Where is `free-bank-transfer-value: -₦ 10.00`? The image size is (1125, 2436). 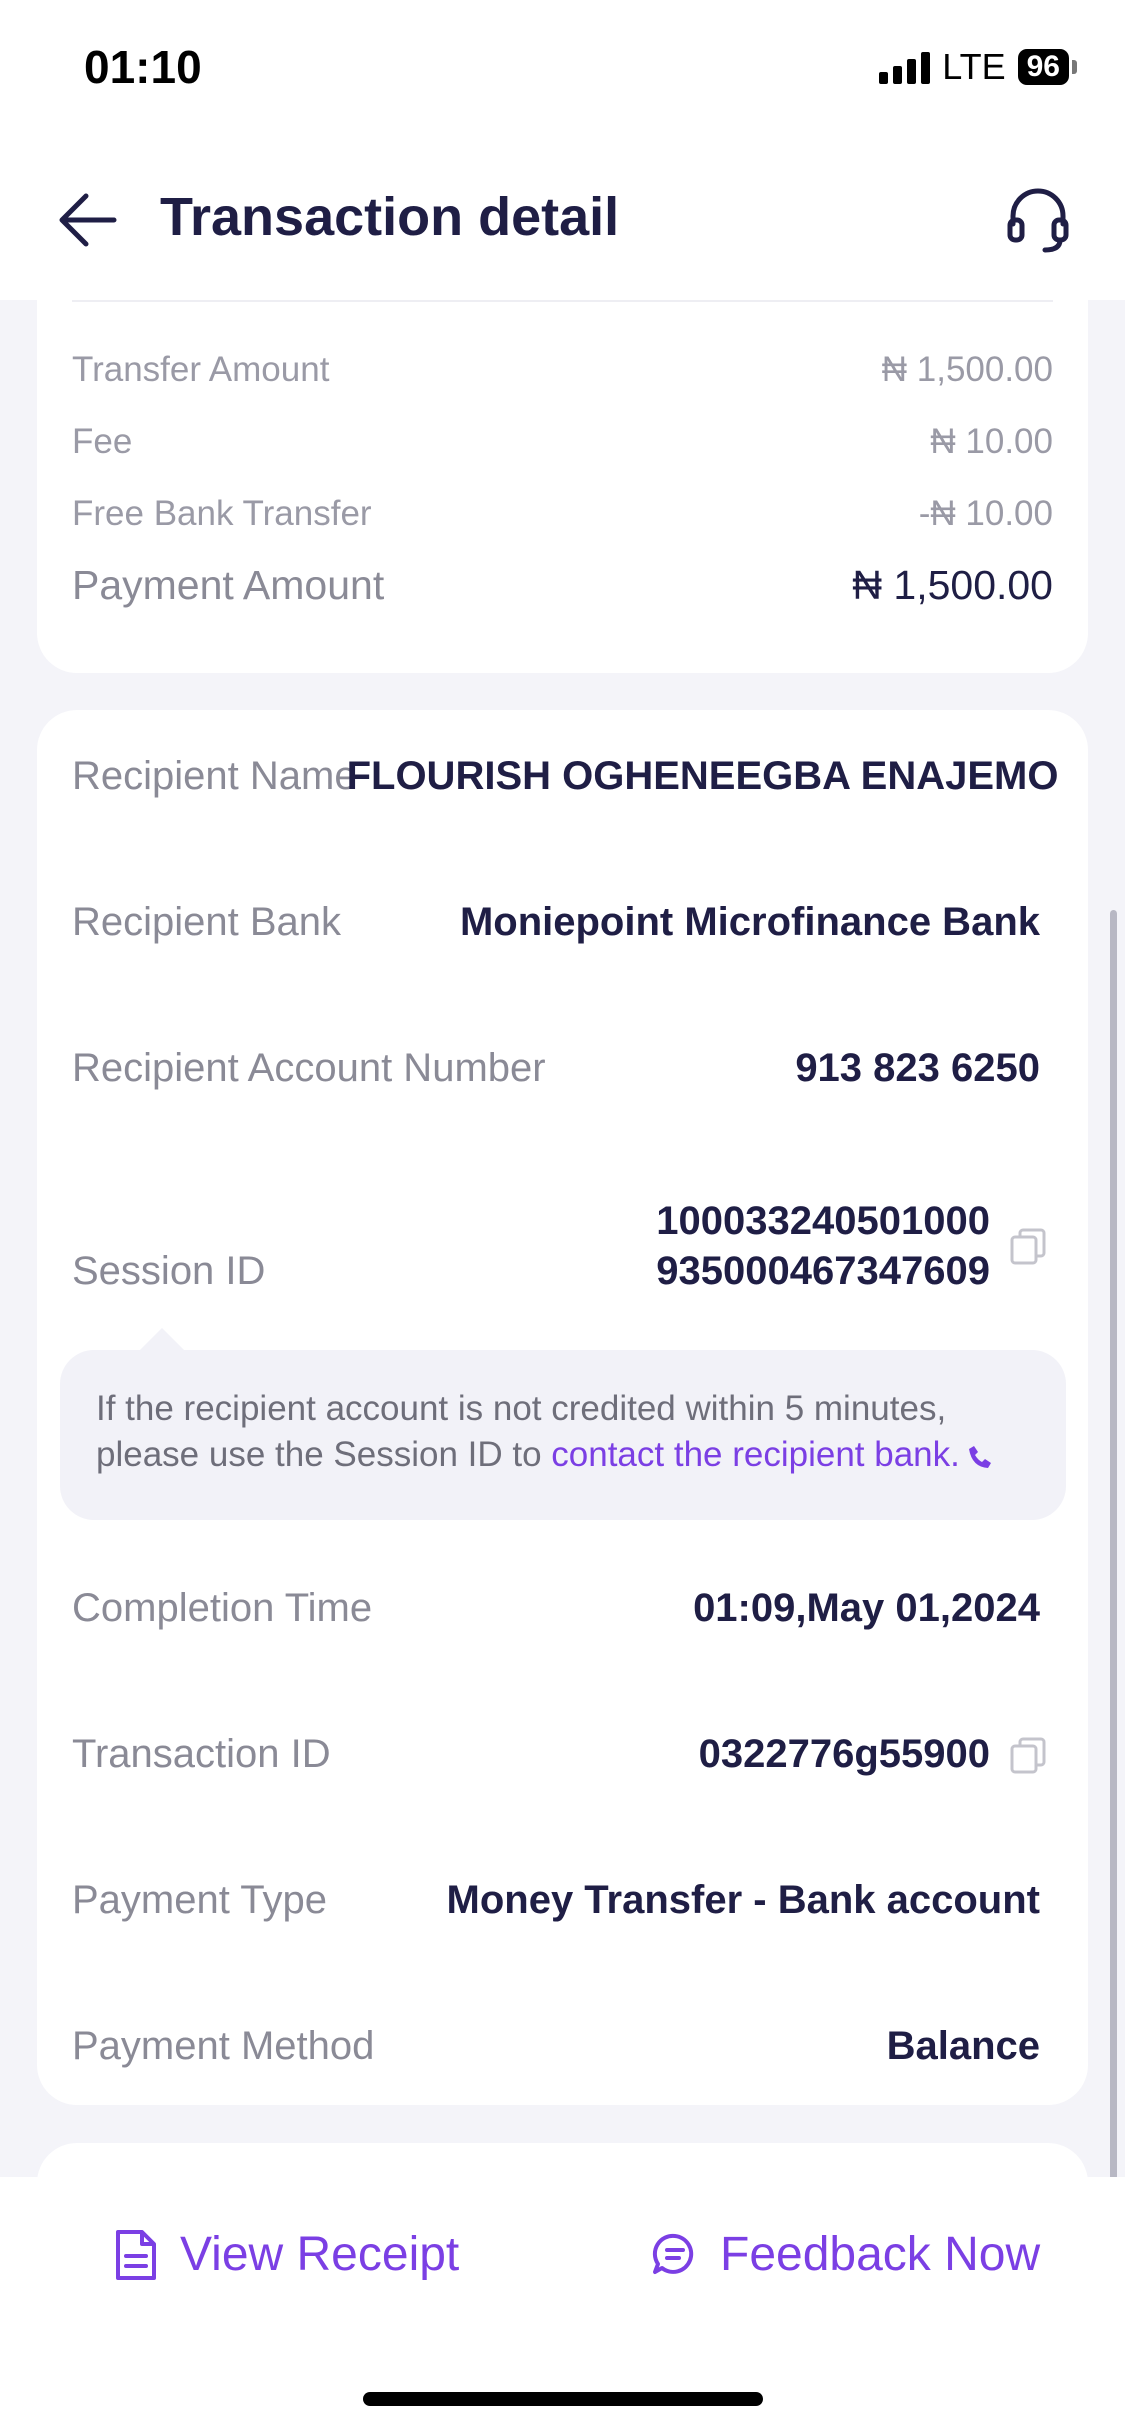
free-bank-transfer-value: -₦ 10.00 is located at coordinates (985, 513).